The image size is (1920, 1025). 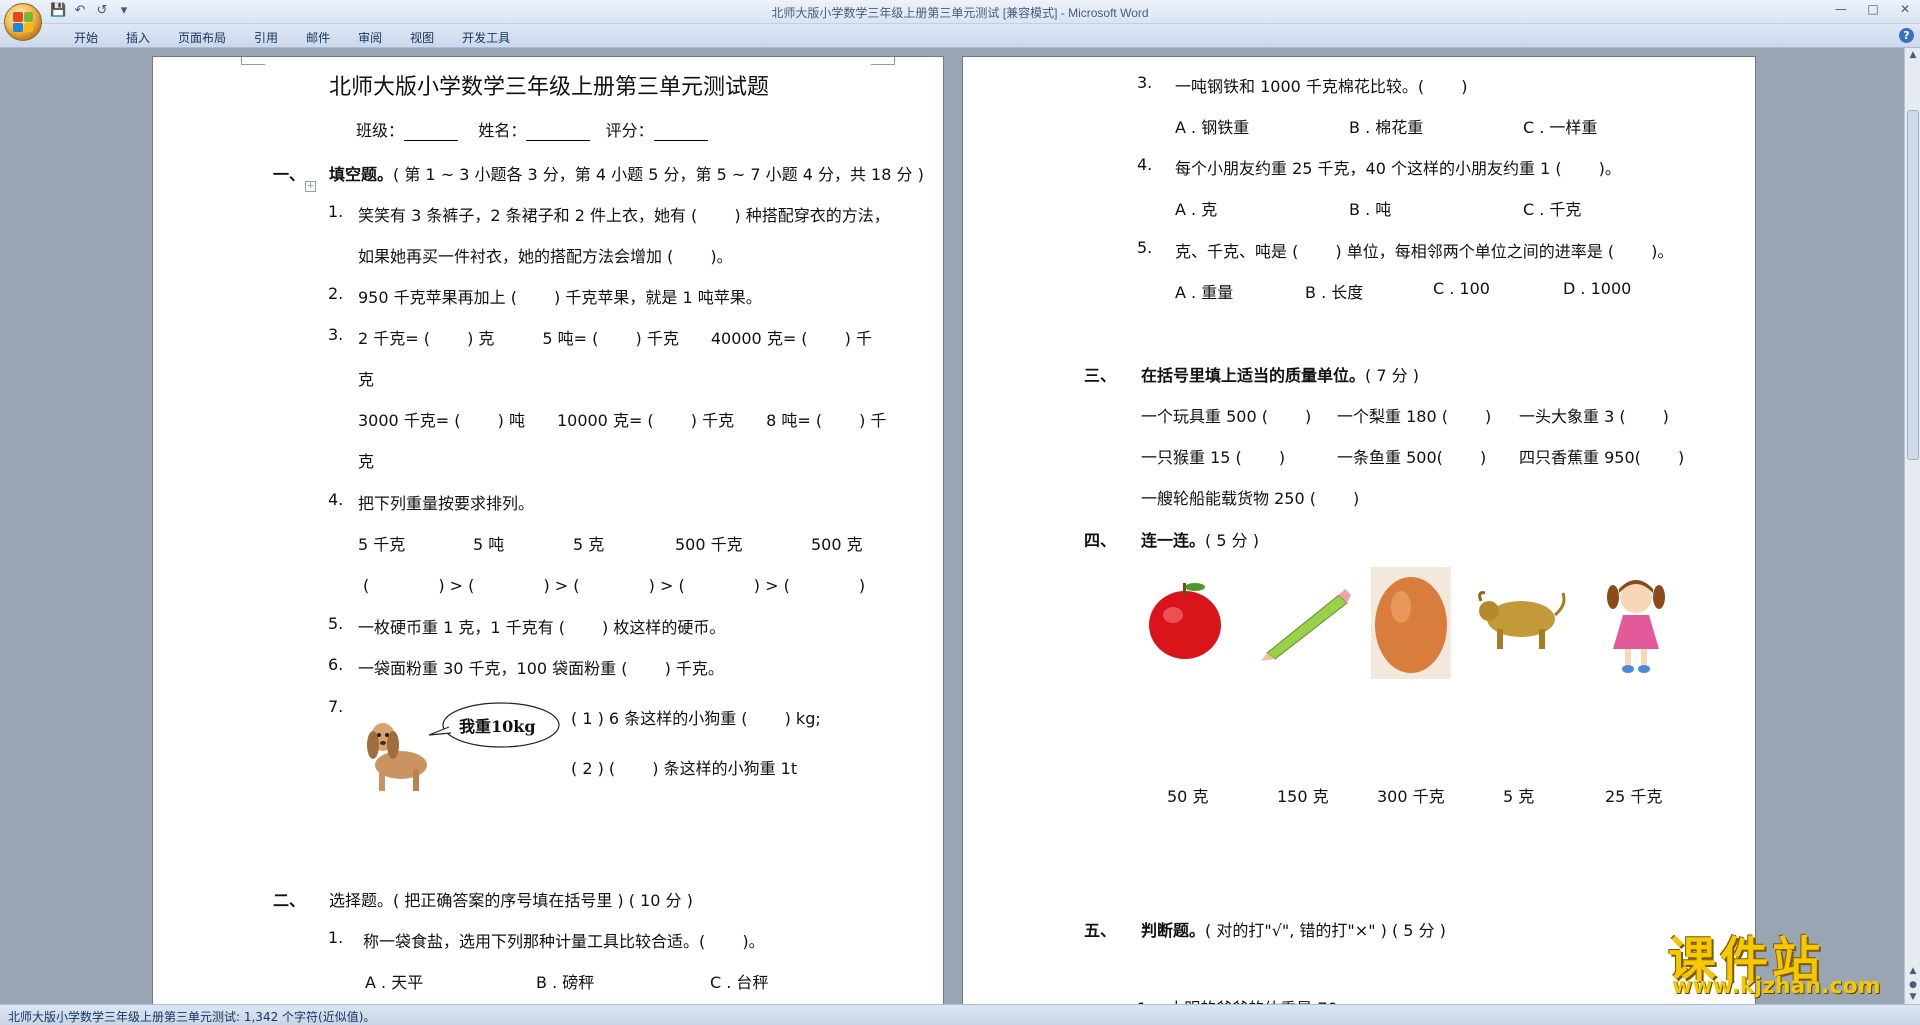 What do you see at coordinates (336, 706) in the screenshot?
I see `question-number: 7.` at bounding box center [336, 706].